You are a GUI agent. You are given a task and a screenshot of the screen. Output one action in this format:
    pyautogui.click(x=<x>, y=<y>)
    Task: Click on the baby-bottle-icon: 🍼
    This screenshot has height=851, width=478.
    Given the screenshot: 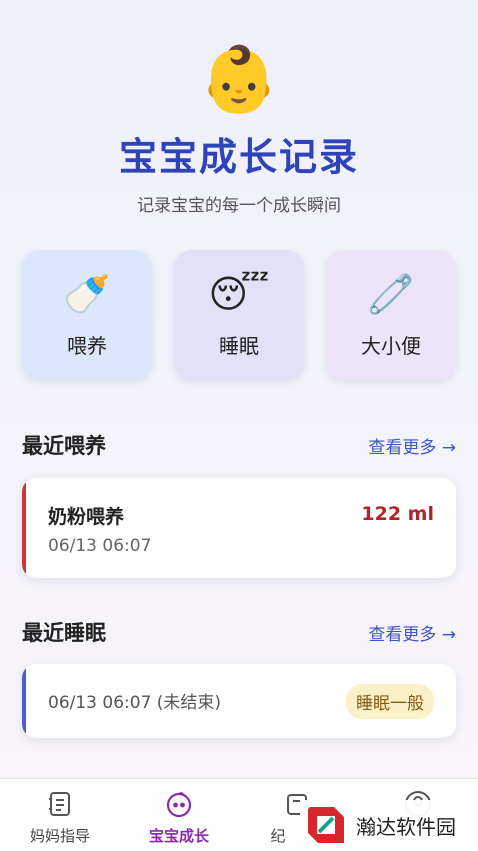 What is the action you would take?
    pyautogui.click(x=87, y=293)
    